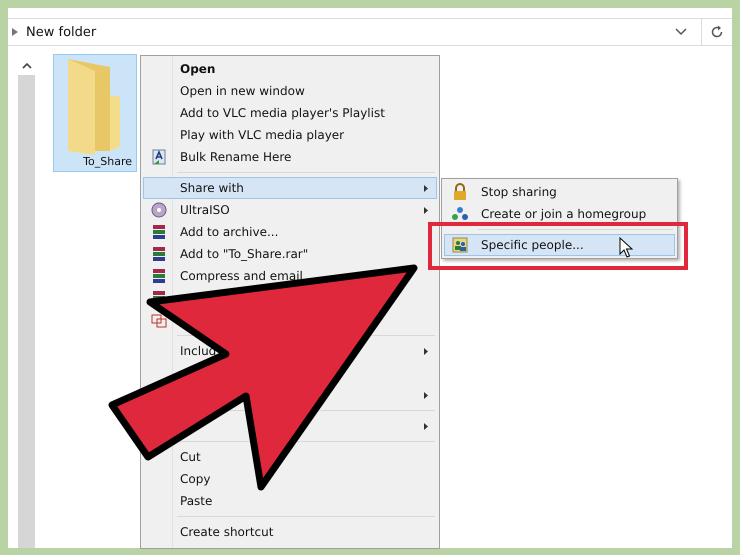 The image size is (740, 555). Describe the element at coordinates (290, 113) in the screenshot. I see `menu-item: Add to VLC media player's Playlist` at that location.